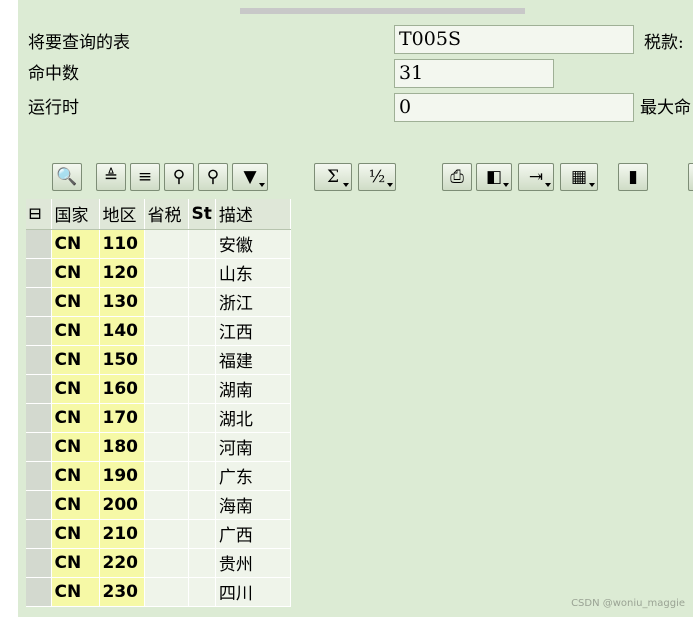 The width and height of the screenshot is (693, 617). What do you see at coordinates (377, 177) in the screenshot?
I see `subtotal-icon: ½` at bounding box center [377, 177].